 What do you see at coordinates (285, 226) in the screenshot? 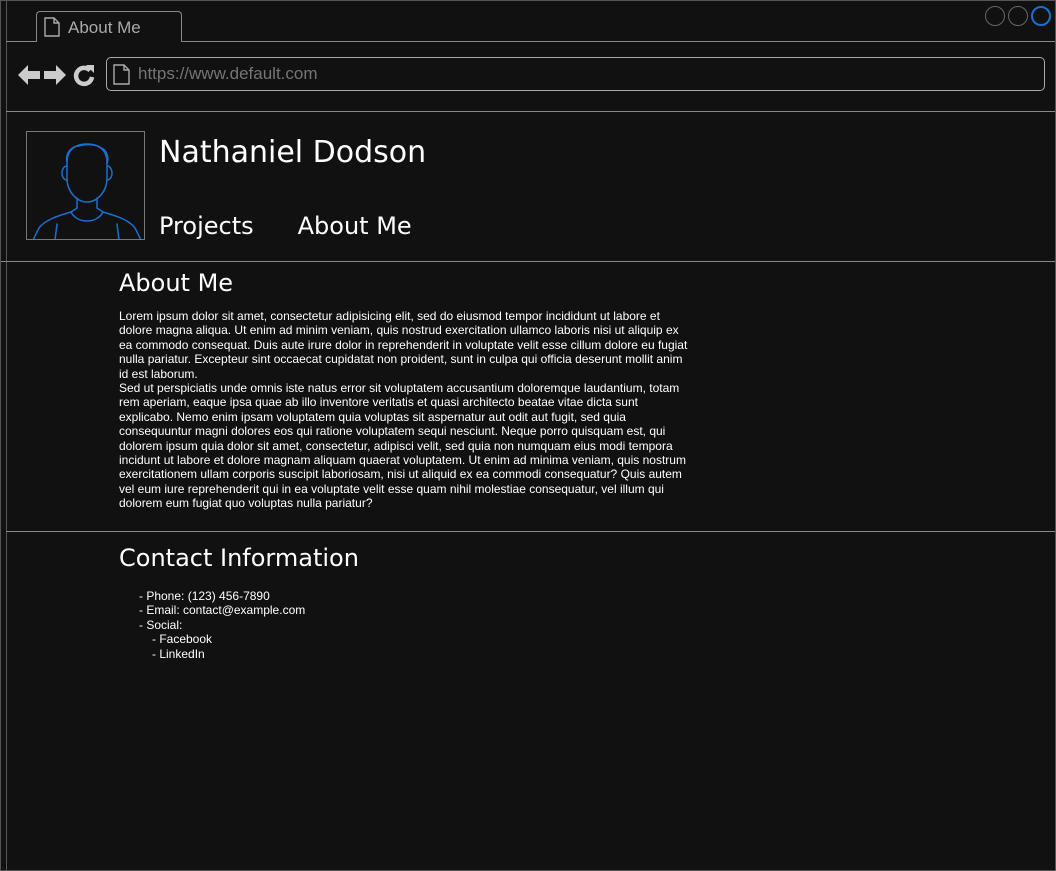
I see `site-navigation: Projects About Me` at bounding box center [285, 226].